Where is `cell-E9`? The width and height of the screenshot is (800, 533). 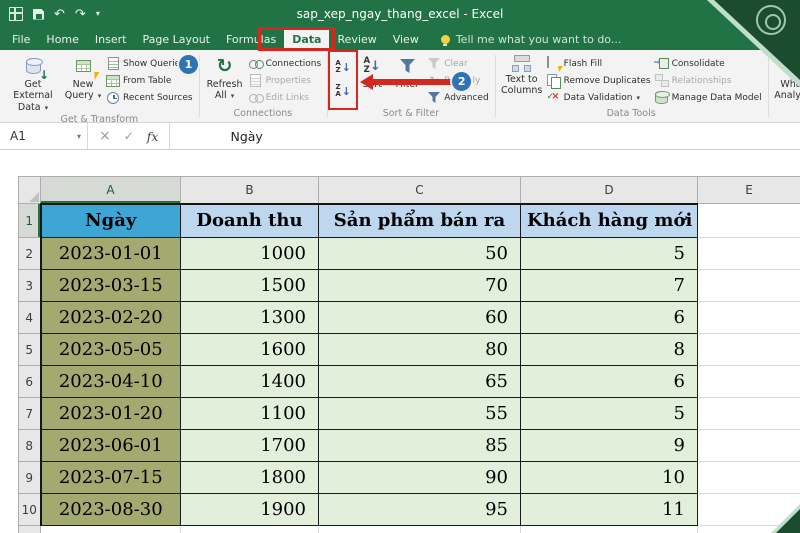
cell-E9 is located at coordinates (748, 477).